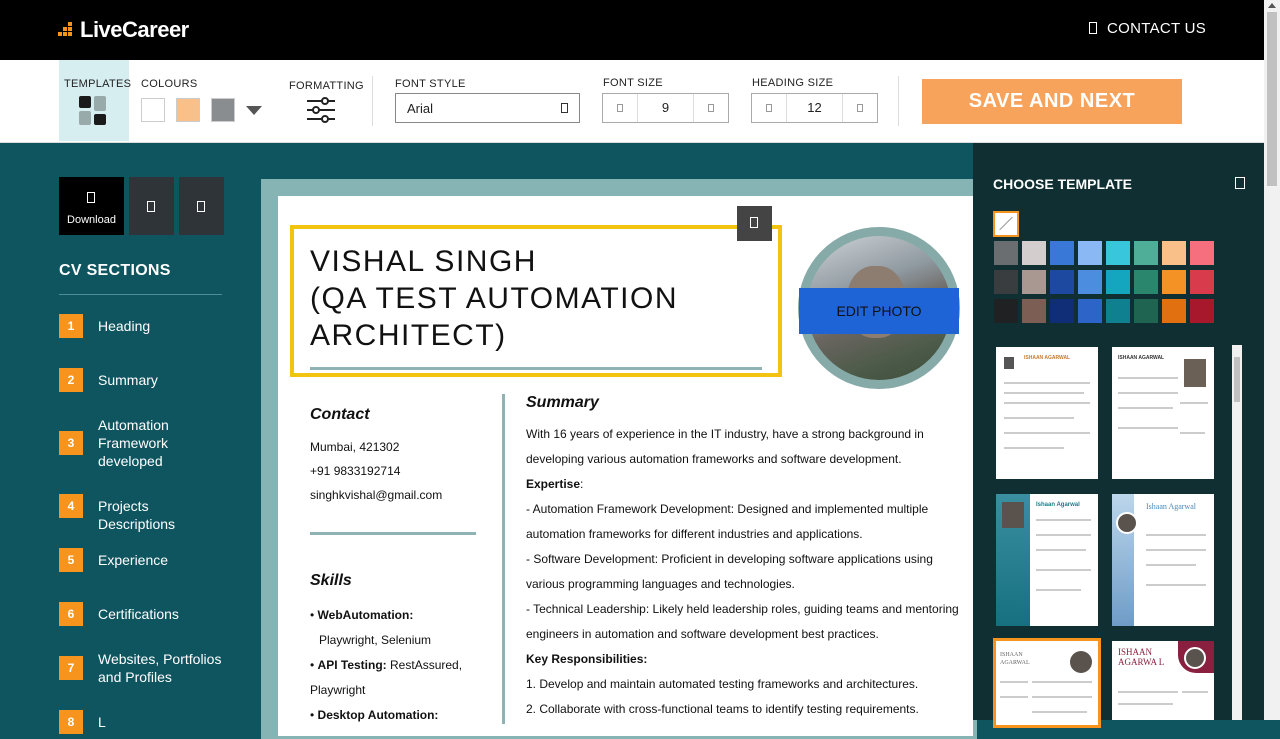 This screenshot has width=1280, height=739. What do you see at coordinates (254, 110) in the screenshot?
I see `colour-dropdown-icon` at bounding box center [254, 110].